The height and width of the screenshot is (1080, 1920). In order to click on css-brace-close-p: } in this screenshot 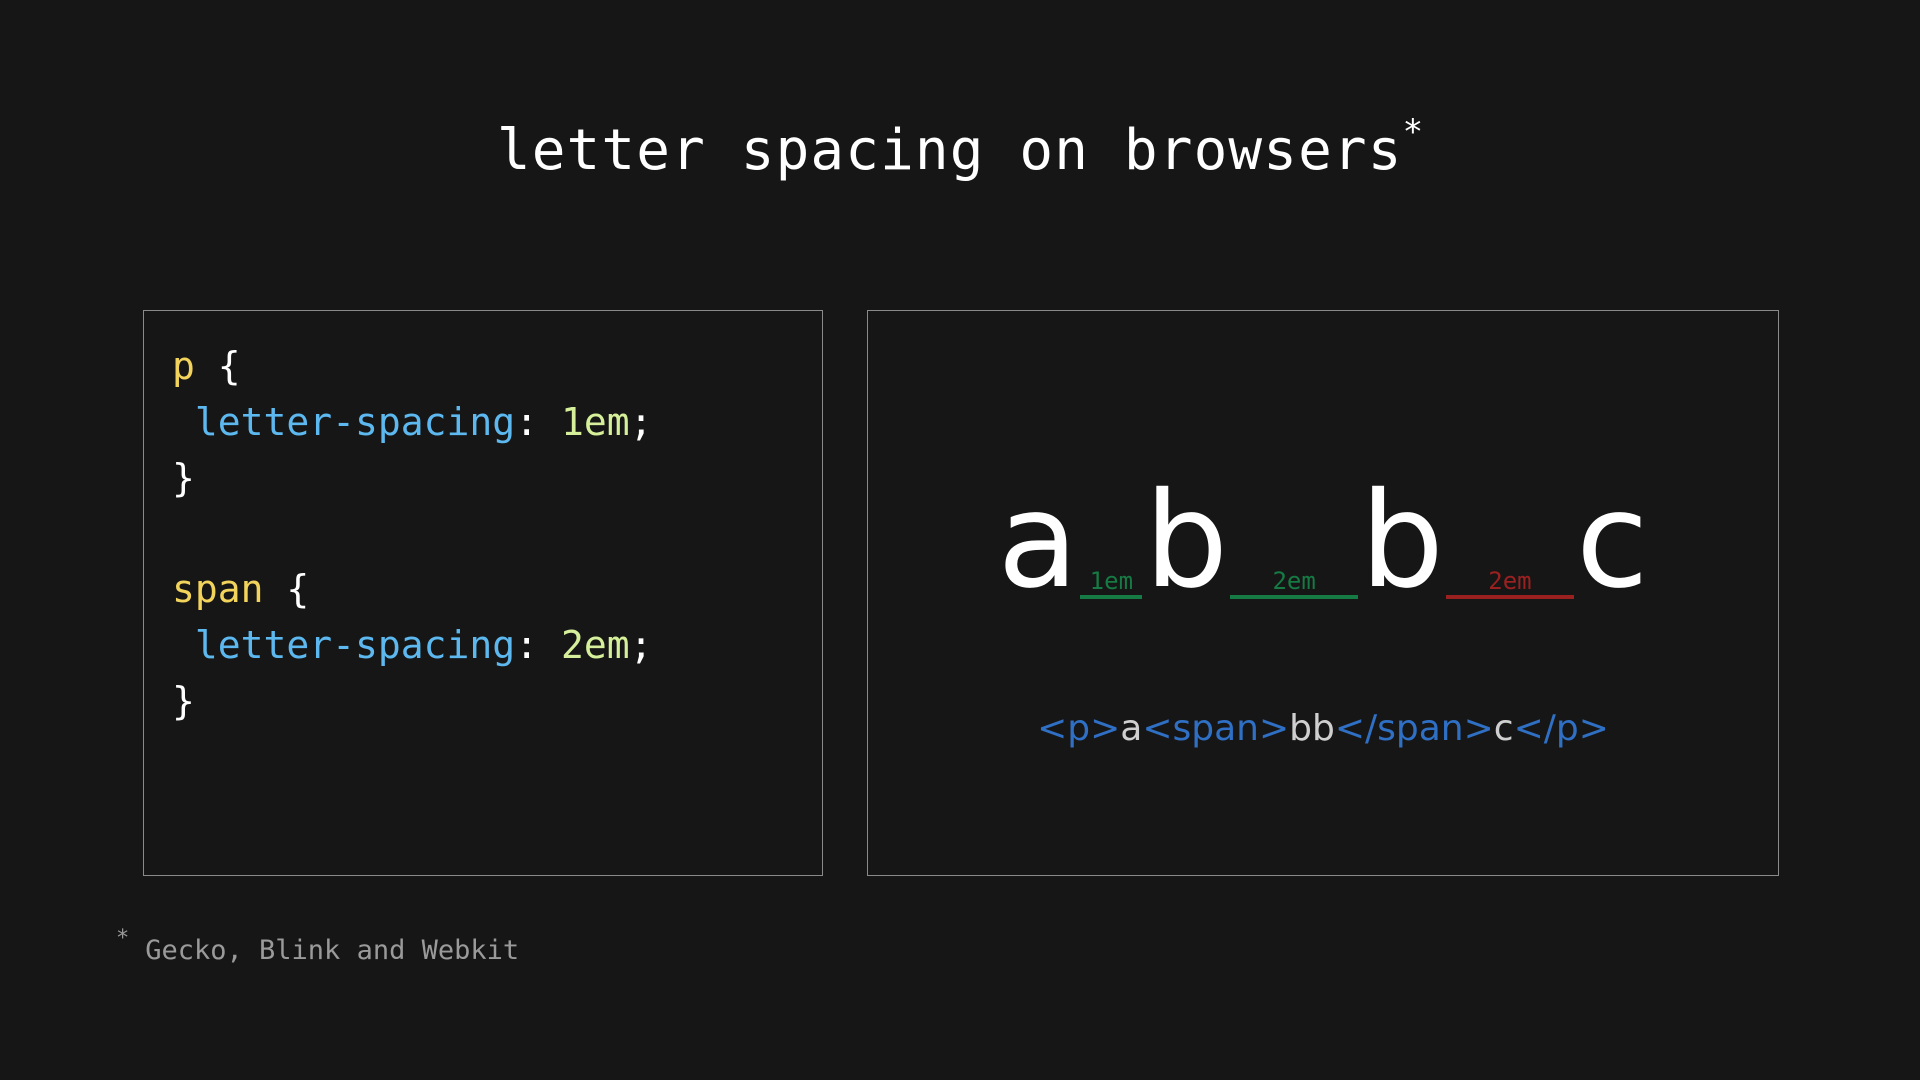, I will do `click(183, 477)`.